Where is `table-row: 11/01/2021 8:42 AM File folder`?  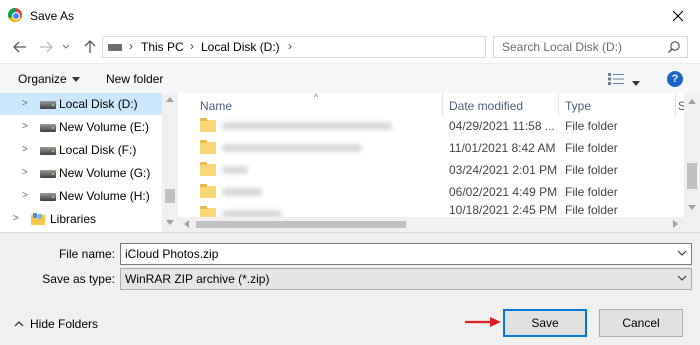
table-row: 11/01/2021 8:42 AM File folder is located at coordinates (431, 148).